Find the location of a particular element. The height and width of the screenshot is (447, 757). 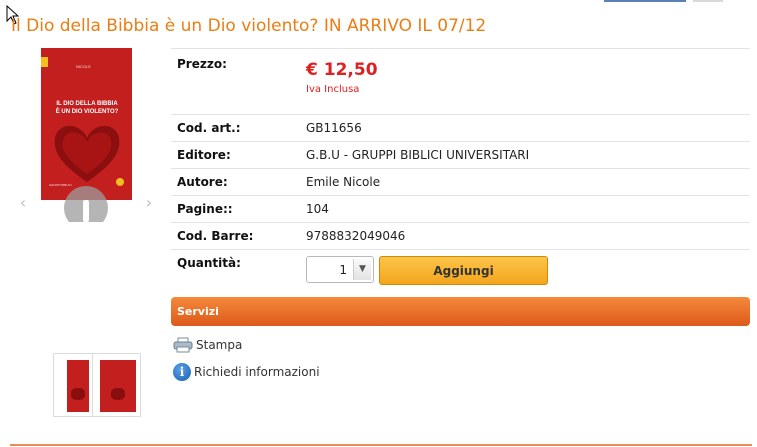

print-label: Stampa is located at coordinates (219, 345).